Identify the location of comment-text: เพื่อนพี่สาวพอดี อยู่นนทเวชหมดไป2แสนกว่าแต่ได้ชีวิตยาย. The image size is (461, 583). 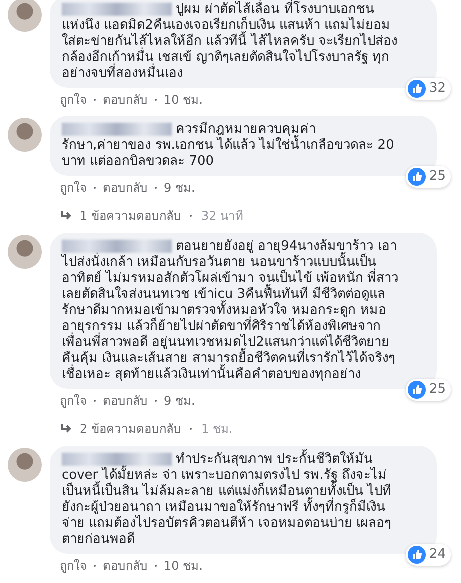
(244, 343).